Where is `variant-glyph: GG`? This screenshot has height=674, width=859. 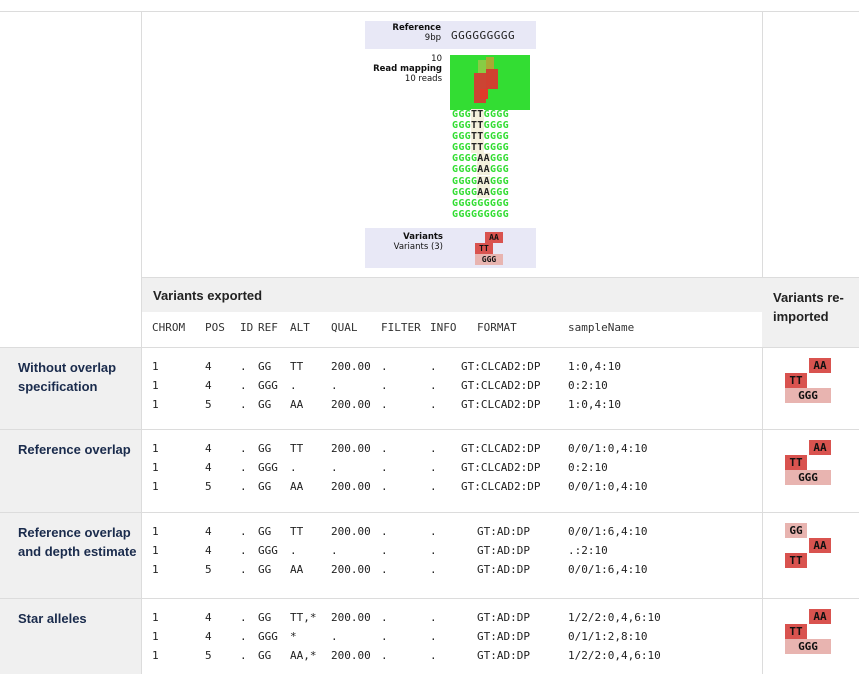
variant-glyph: GG is located at coordinates (796, 530).